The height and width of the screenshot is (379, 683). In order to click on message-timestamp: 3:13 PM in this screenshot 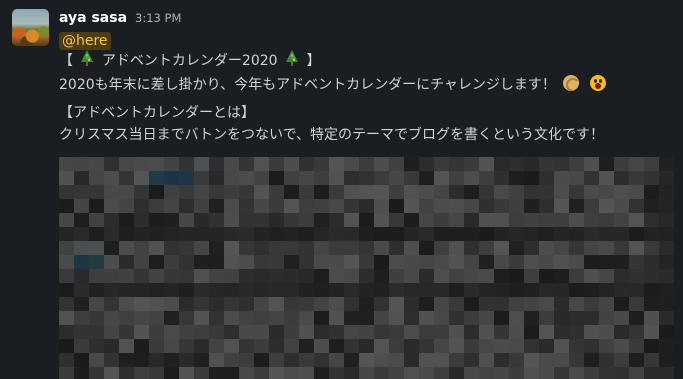, I will do `click(158, 18)`.